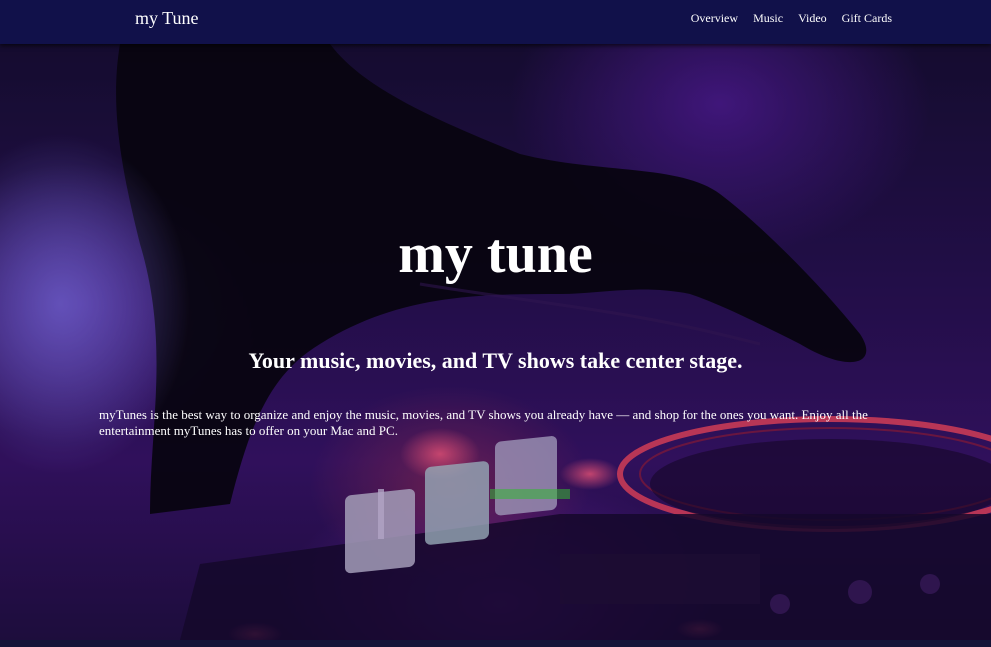 This screenshot has height=647, width=991. Describe the element at coordinates (812, 18) in the screenshot. I see `nav-link-video: Video` at that location.